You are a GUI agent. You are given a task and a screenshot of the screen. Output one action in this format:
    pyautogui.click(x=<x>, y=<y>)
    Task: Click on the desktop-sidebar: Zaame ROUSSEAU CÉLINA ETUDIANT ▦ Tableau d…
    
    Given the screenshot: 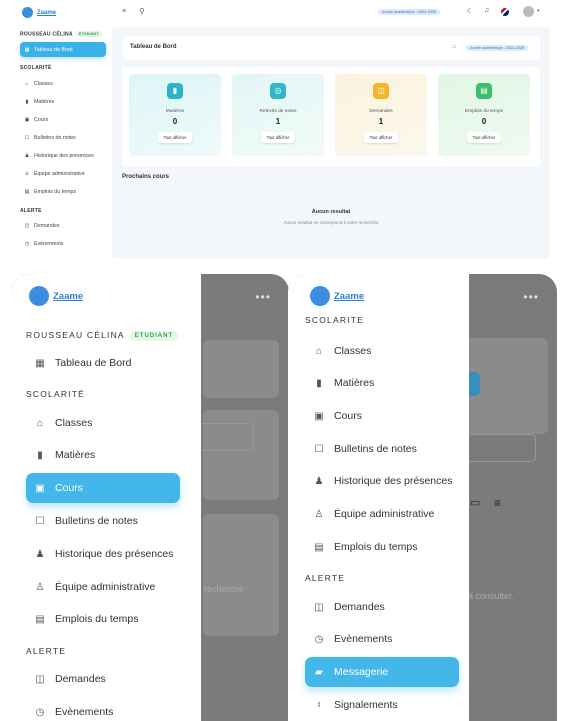 What is the action you would take?
    pyautogui.click(x=56, y=131)
    